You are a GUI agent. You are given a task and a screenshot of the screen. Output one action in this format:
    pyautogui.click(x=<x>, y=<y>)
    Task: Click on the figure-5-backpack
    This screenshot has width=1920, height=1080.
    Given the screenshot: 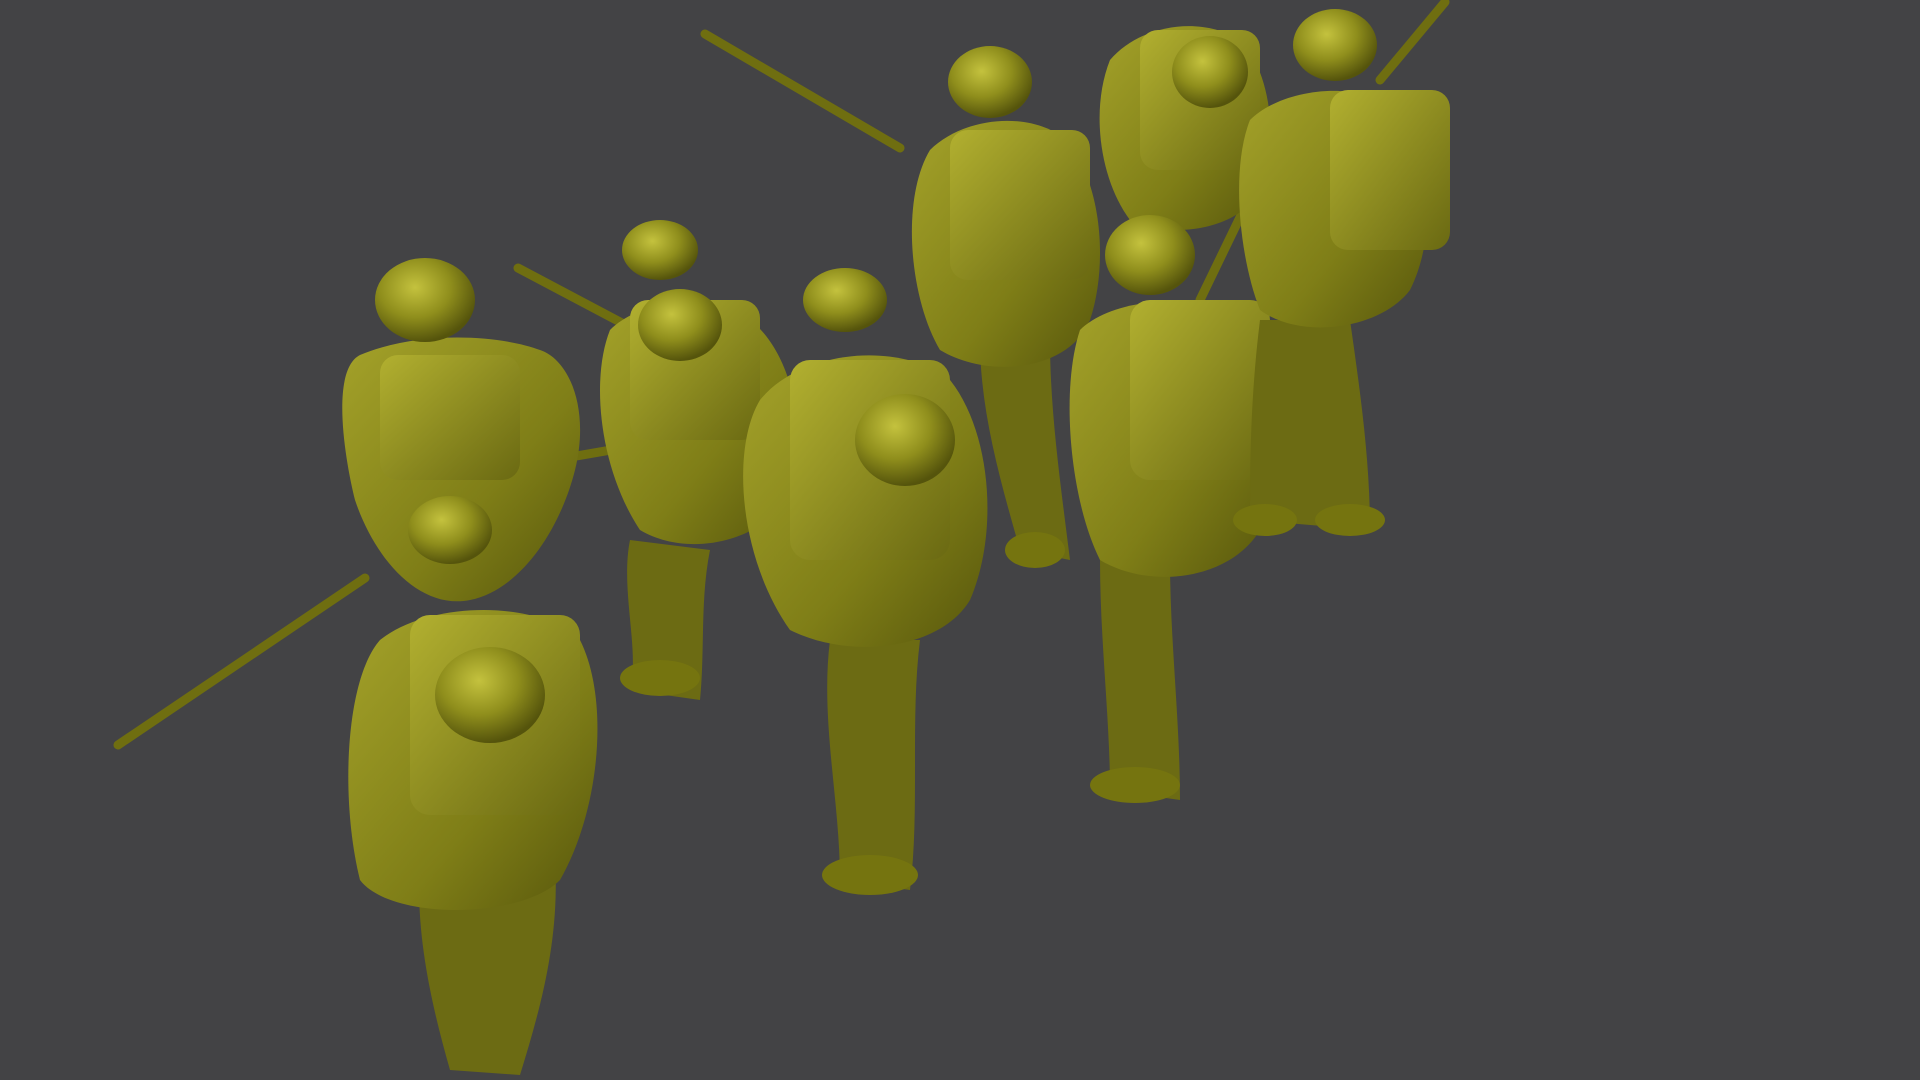 What is the action you would take?
    pyautogui.click(x=1020, y=205)
    